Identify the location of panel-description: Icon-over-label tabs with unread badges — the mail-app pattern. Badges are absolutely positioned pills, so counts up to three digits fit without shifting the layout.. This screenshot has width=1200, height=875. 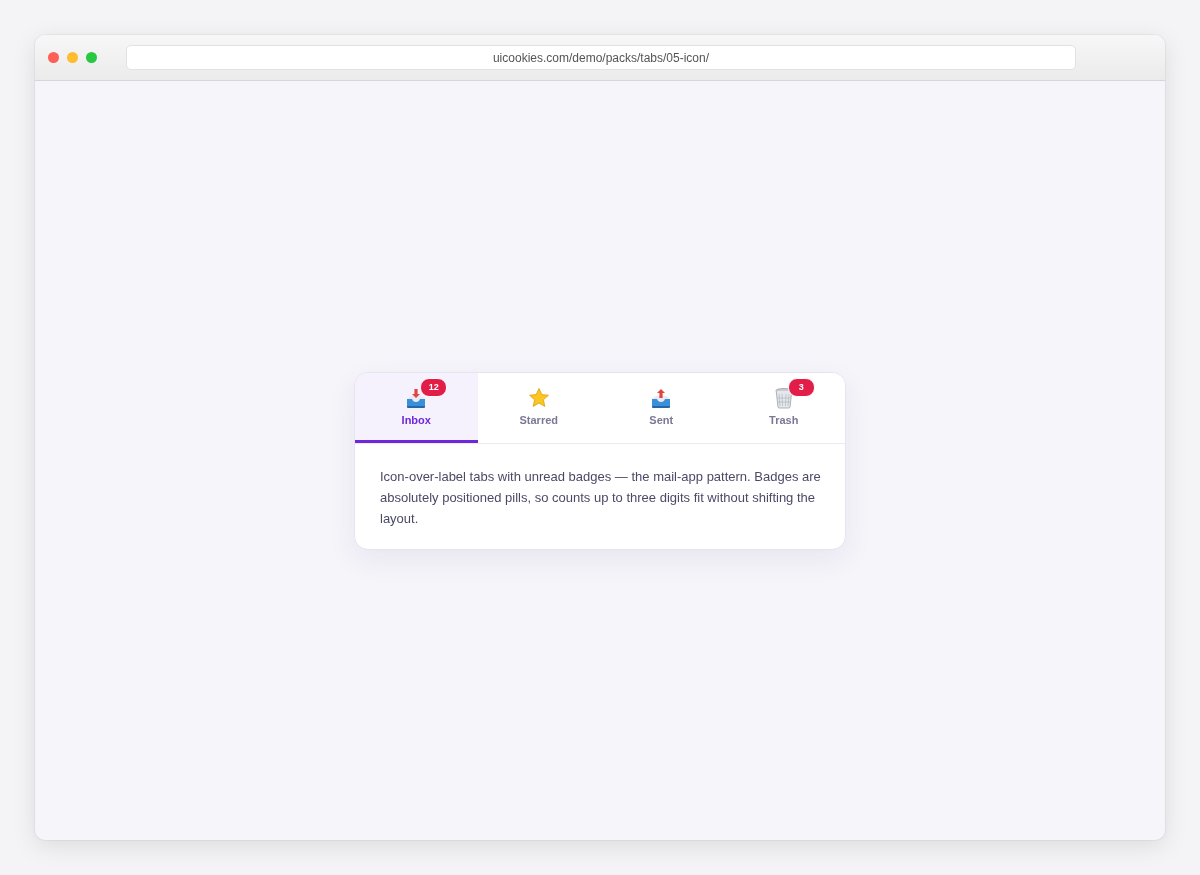
(600, 497).